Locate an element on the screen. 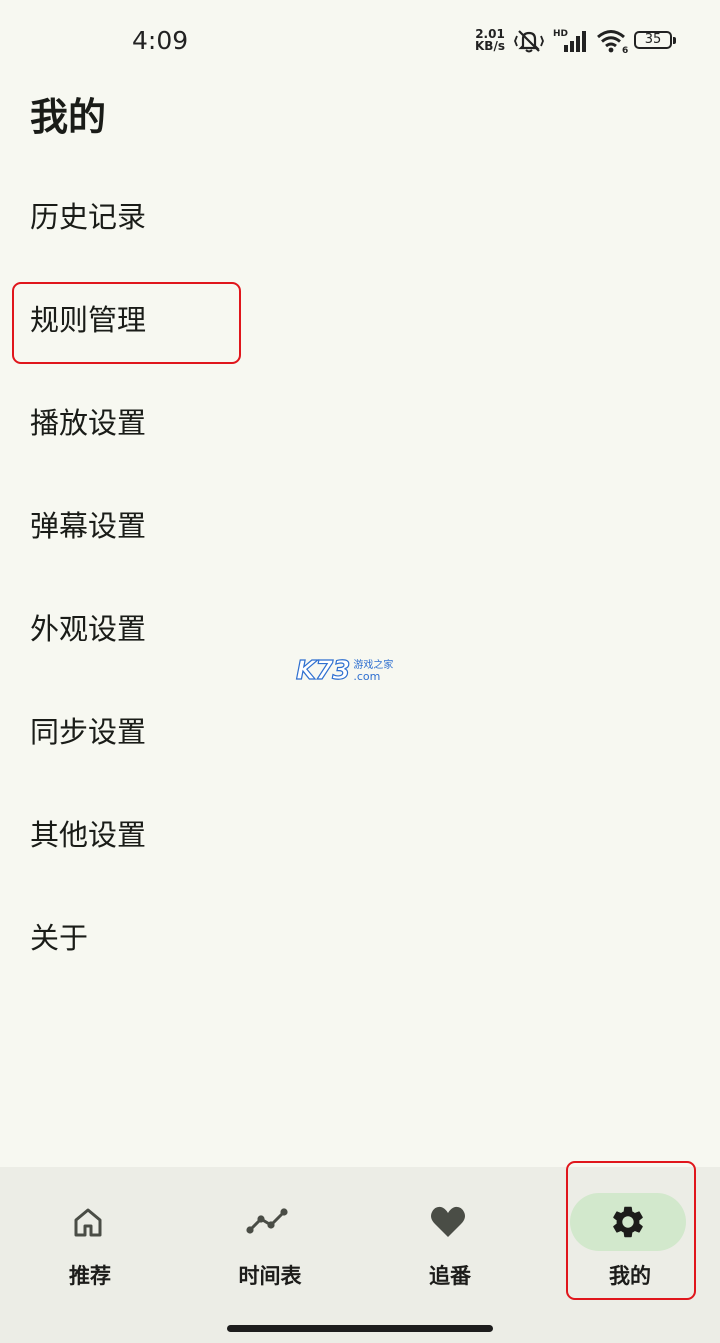  bottom-nav: 推荐 时间表 追番 我的 is located at coordinates (360, 1255).